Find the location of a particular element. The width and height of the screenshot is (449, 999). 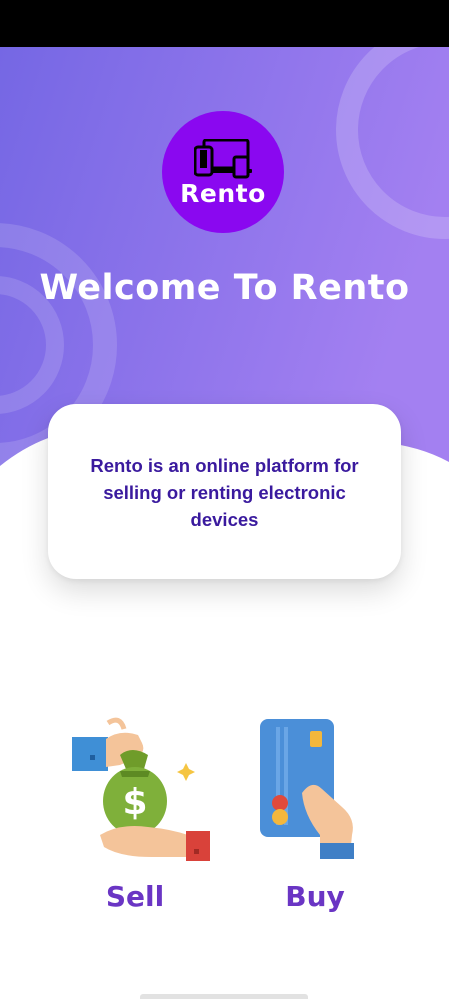

card-payment-icon is located at coordinates (307, 789).